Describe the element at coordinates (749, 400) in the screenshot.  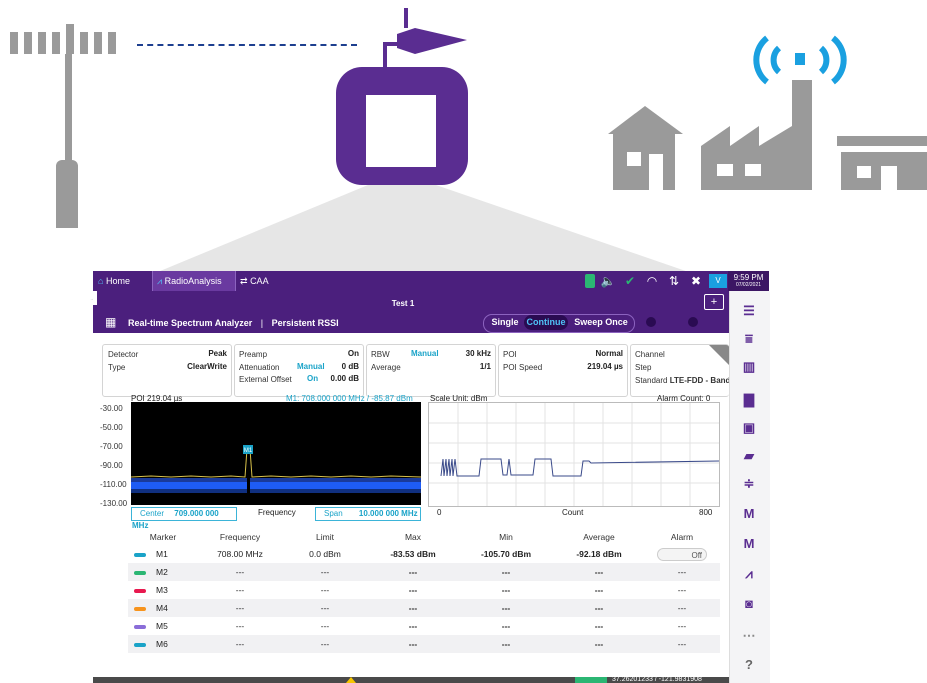
I see `lock-icon: ▇` at that location.